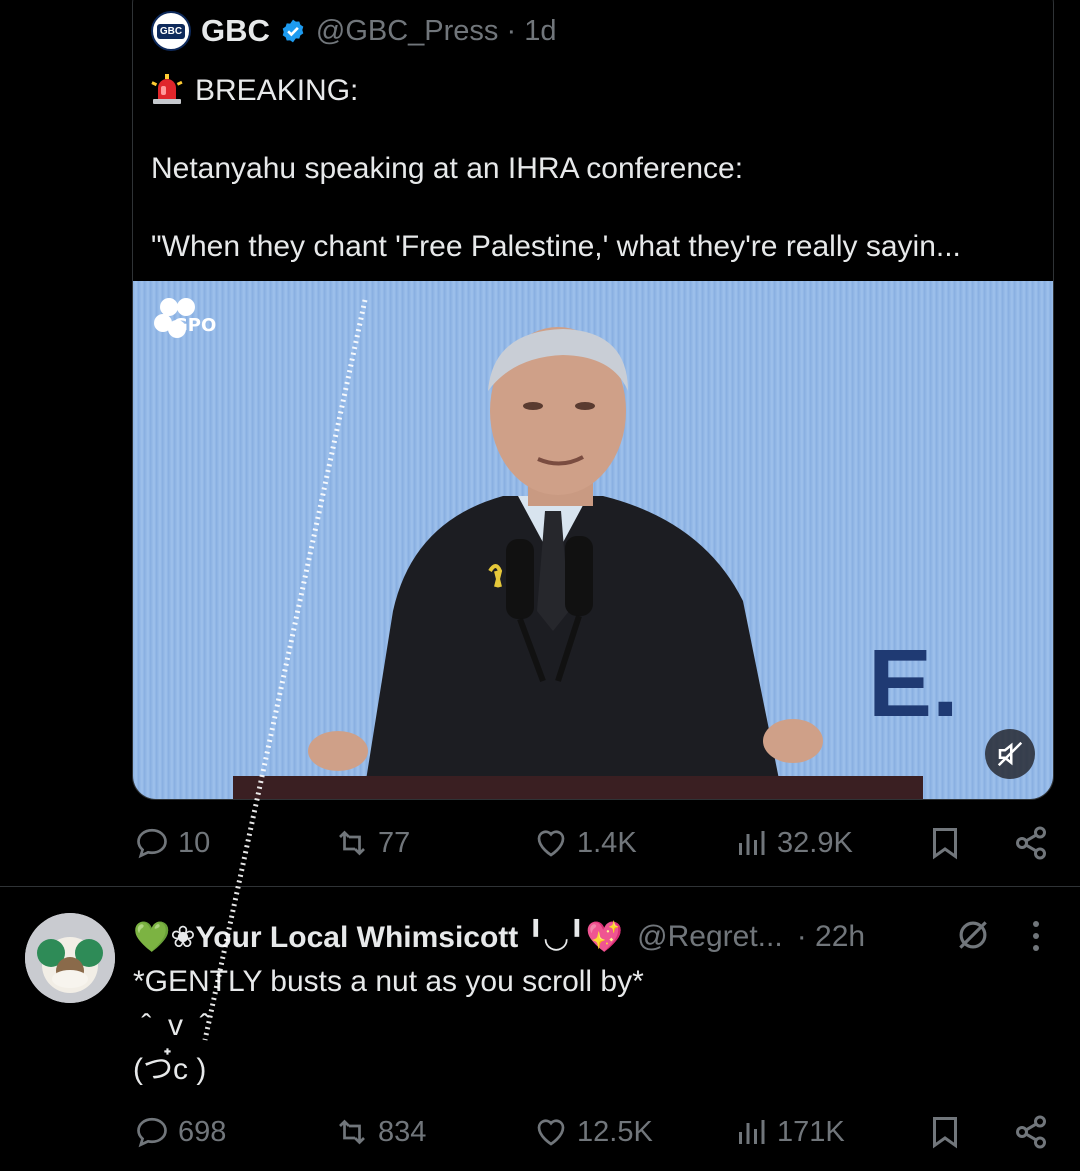 This screenshot has width=1080, height=1171. Describe the element at coordinates (815, 842) in the screenshot. I see `views-count: 32.9K` at that location.